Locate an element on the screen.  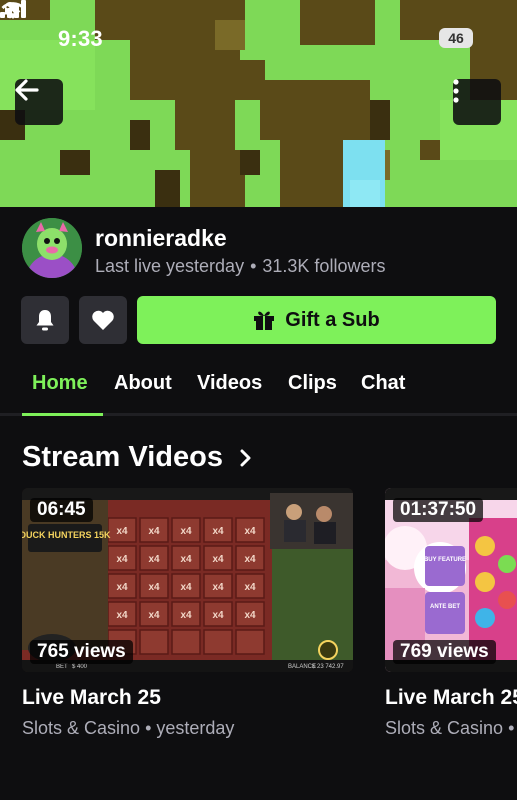
video-views: 769 views is located at coordinates (444, 652).